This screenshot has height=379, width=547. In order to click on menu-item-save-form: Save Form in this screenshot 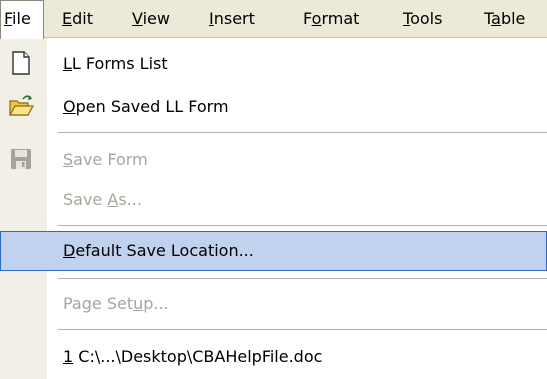, I will do `click(273, 160)`.